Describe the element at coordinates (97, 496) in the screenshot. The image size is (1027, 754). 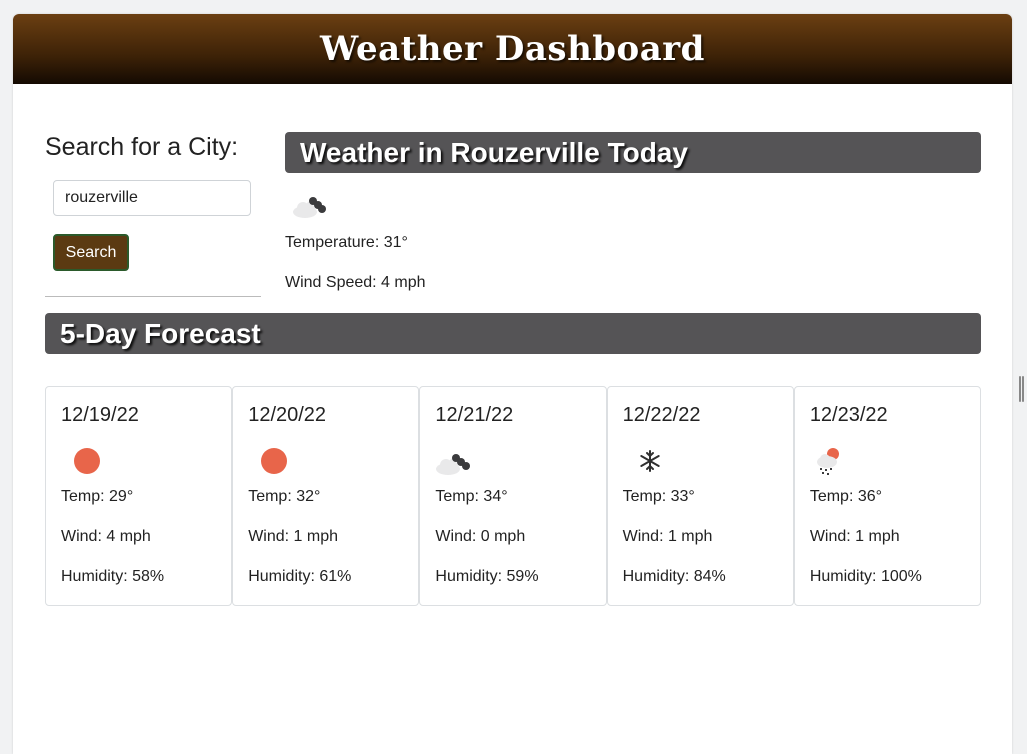
I see `forecast-temp: Temp: 29°` at that location.